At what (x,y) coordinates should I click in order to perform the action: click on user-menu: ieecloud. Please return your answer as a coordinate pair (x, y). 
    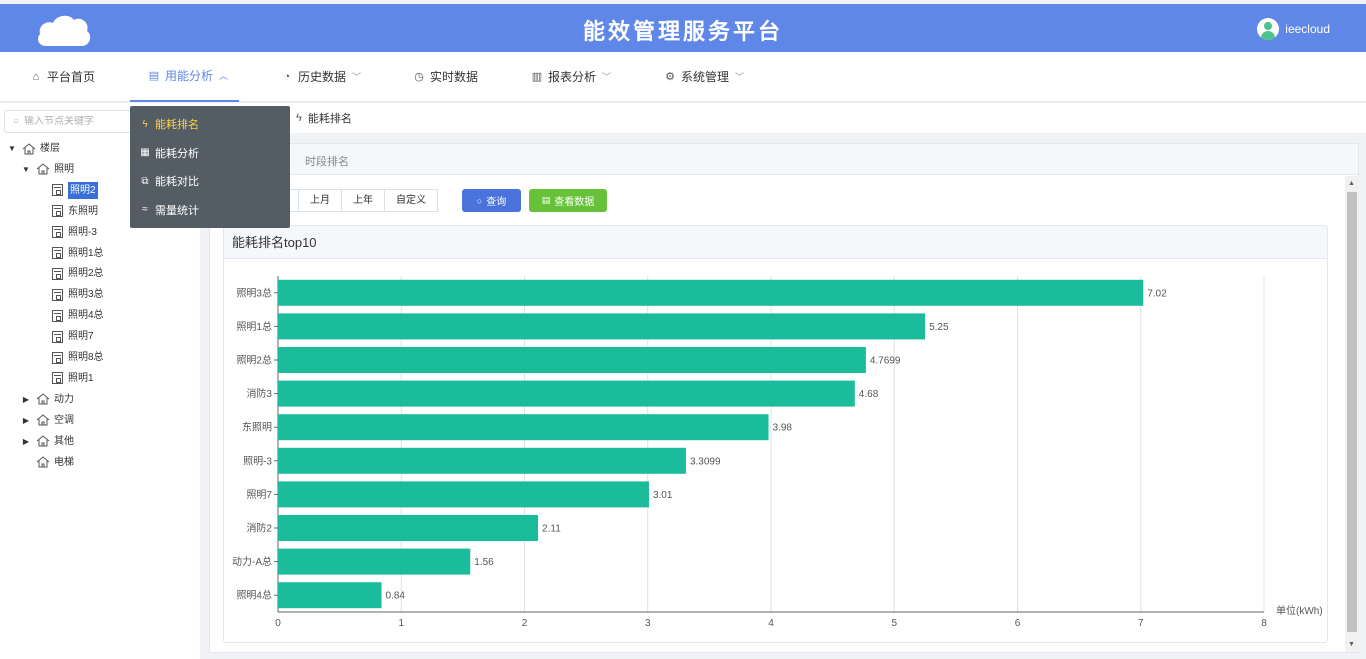
    Looking at the image, I should click on (1293, 29).